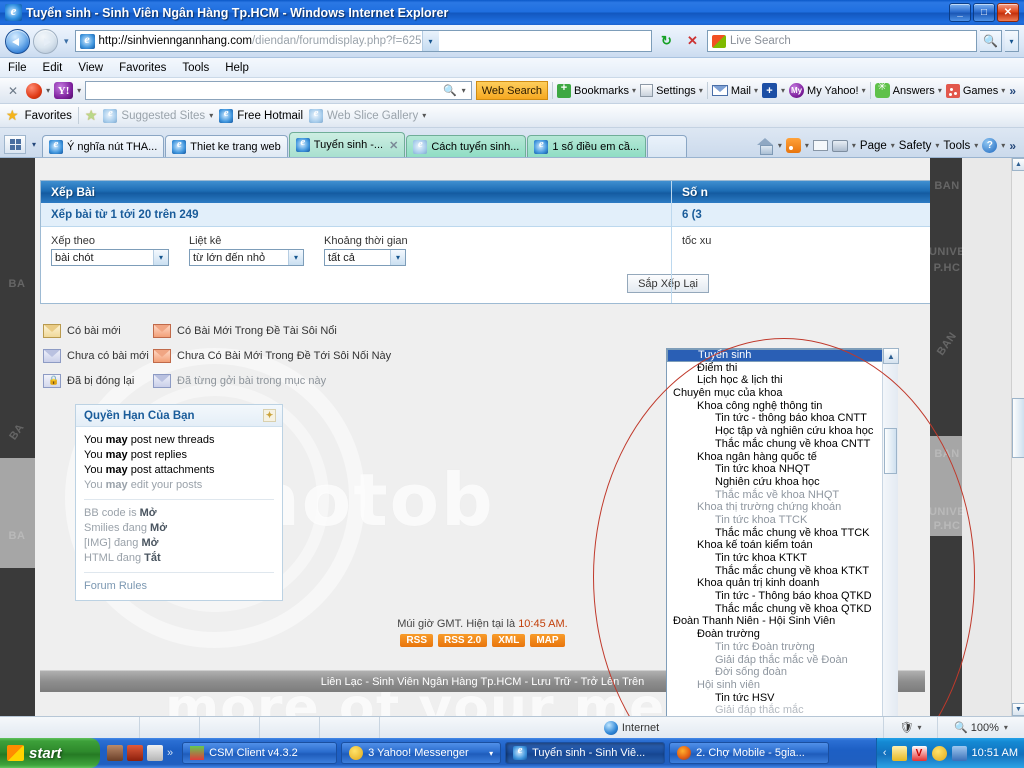 The width and height of the screenshot is (1024, 768). I want to click on quick-launch-overflow-icon: », so click(170, 753).